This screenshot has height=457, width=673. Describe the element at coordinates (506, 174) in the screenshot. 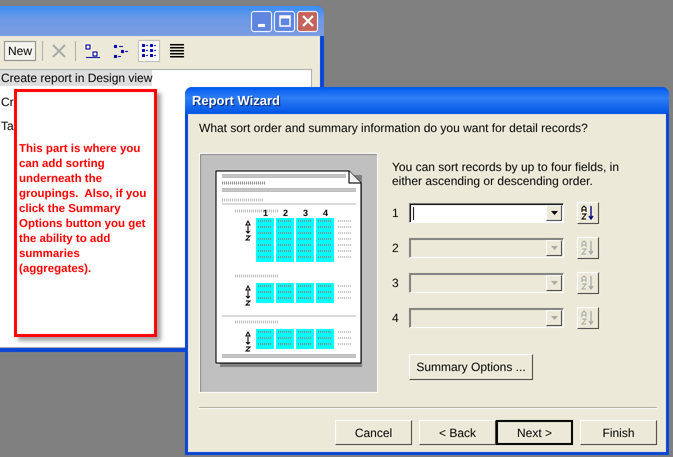

I see `instruction-text: You can sort records by up to four fields, in either ascending or descending order.` at that location.